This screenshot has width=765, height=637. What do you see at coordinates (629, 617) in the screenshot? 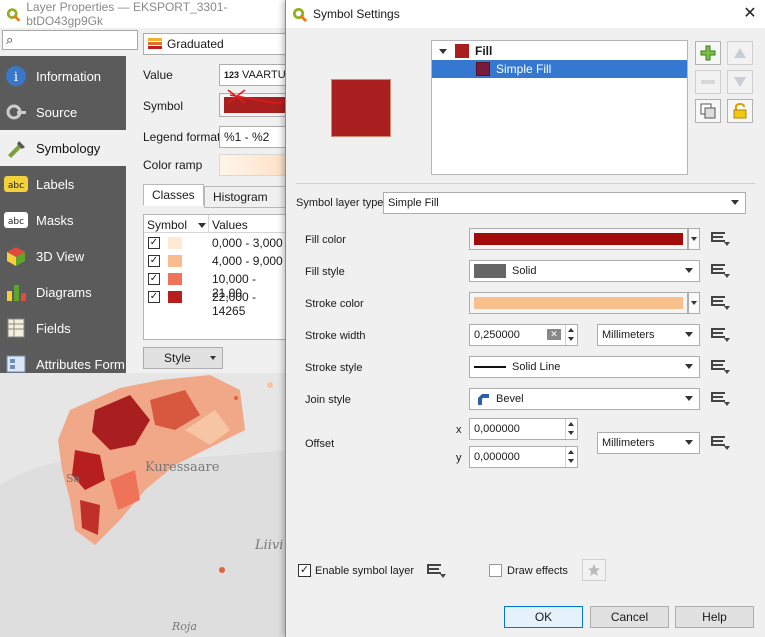
I see `cancel-button: Cancel` at bounding box center [629, 617].